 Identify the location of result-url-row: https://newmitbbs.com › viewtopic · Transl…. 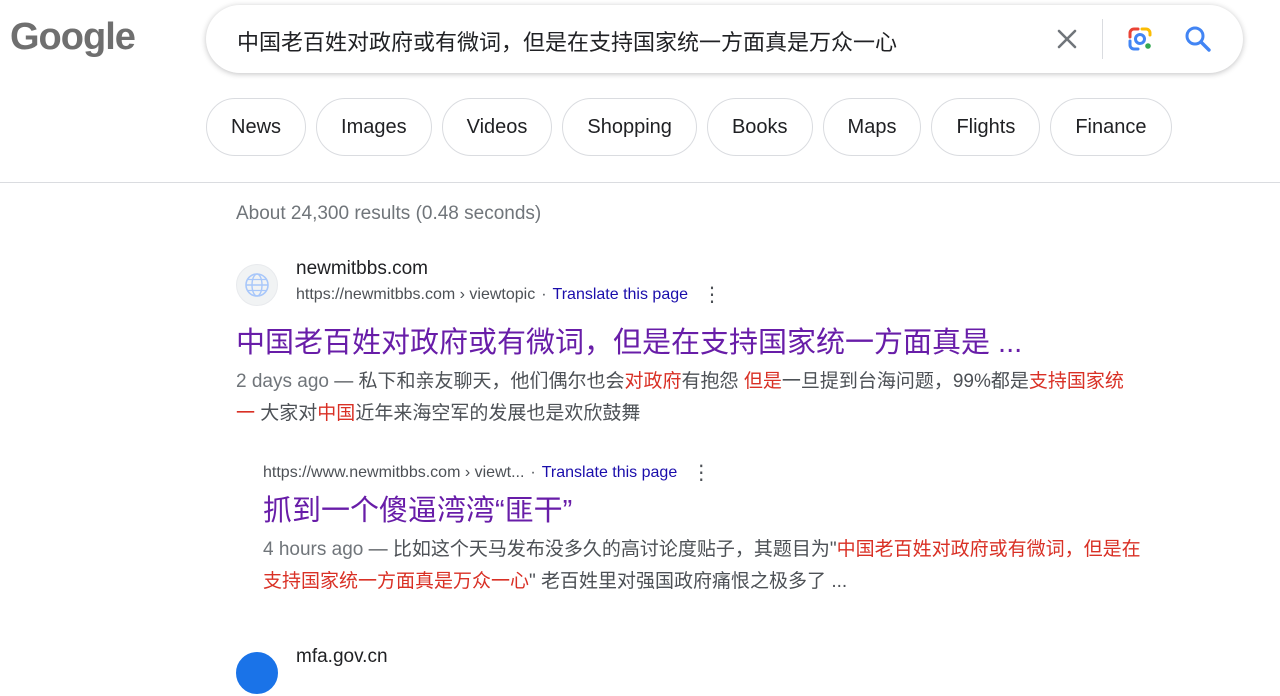
(509, 295).